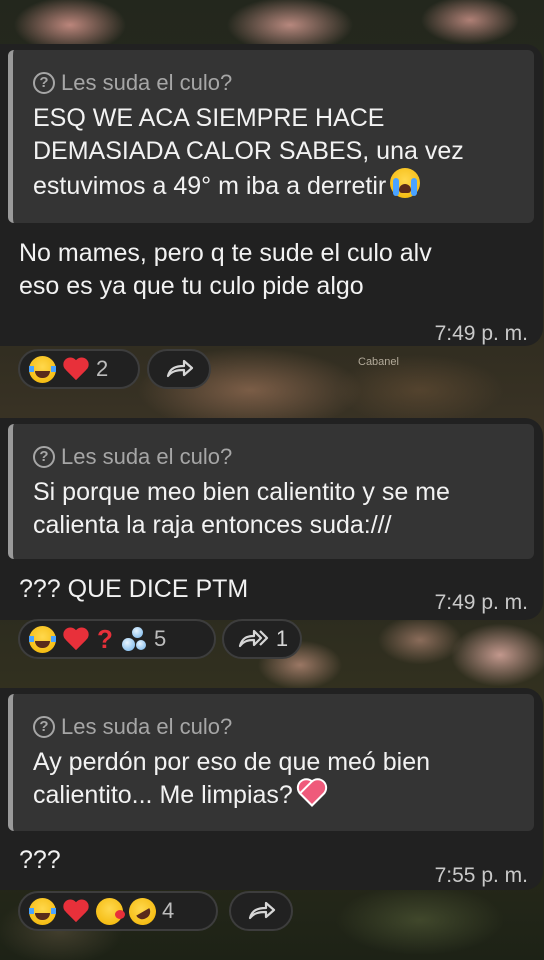 Image resolution: width=544 pixels, height=960 pixels. Describe the element at coordinates (102, 368) in the screenshot. I see `reaction-count: 2` at that location.